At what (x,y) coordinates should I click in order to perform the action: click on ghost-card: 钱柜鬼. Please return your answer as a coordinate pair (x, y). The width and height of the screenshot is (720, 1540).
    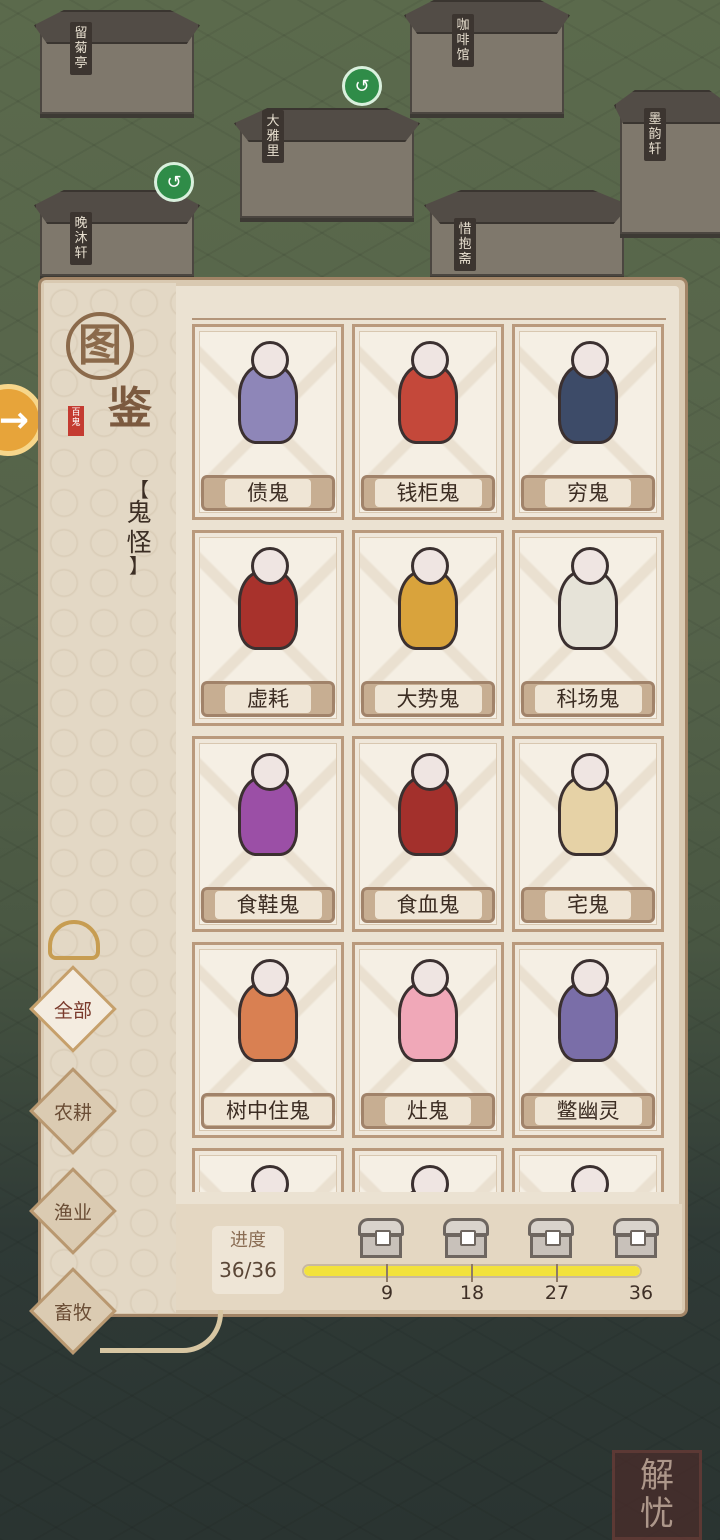
    Looking at the image, I should click on (428, 422).